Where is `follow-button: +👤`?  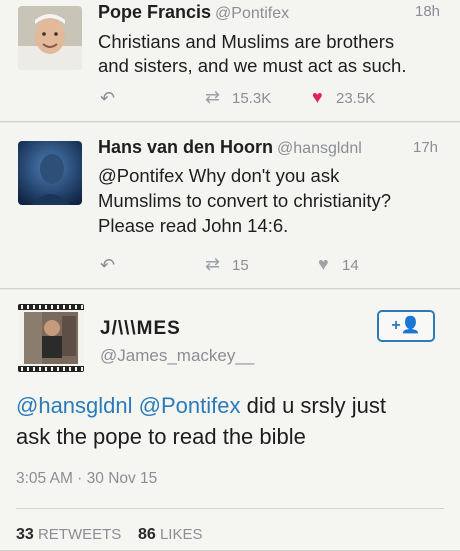
follow-button: +👤 is located at coordinates (406, 326).